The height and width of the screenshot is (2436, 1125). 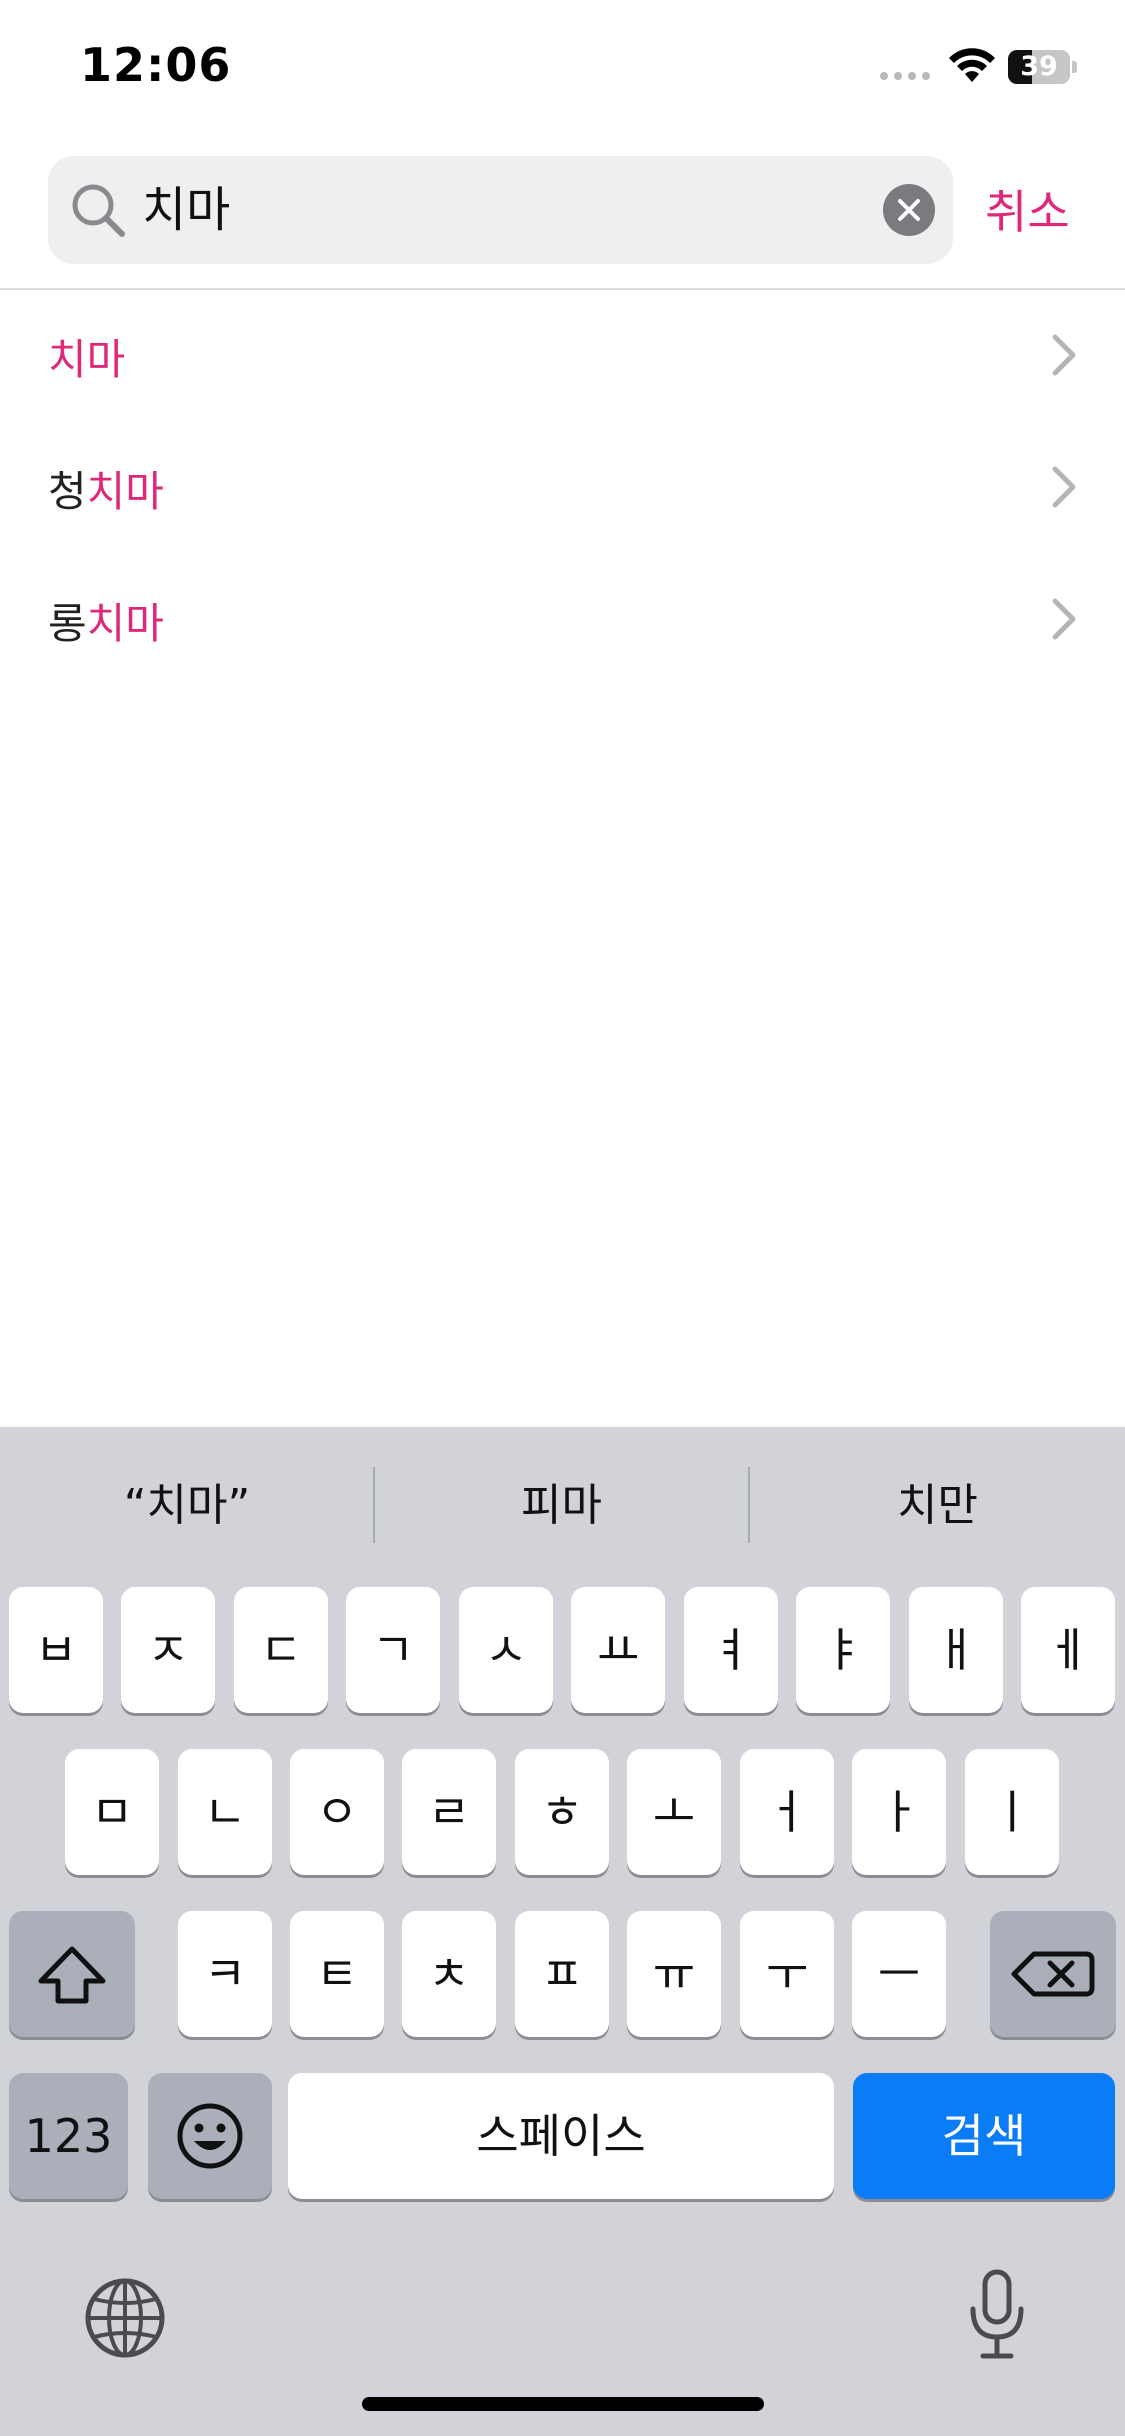 I want to click on prediction-item: “치마”, so click(x=187, y=1501).